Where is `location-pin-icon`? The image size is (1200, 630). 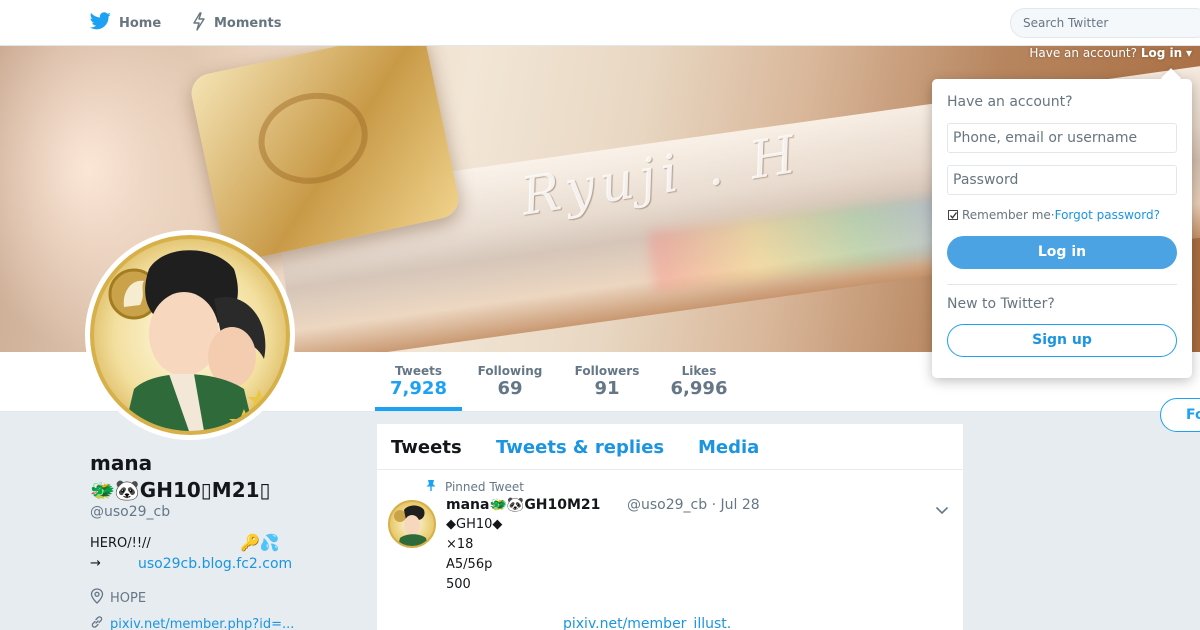 location-pin-icon is located at coordinates (100, 598).